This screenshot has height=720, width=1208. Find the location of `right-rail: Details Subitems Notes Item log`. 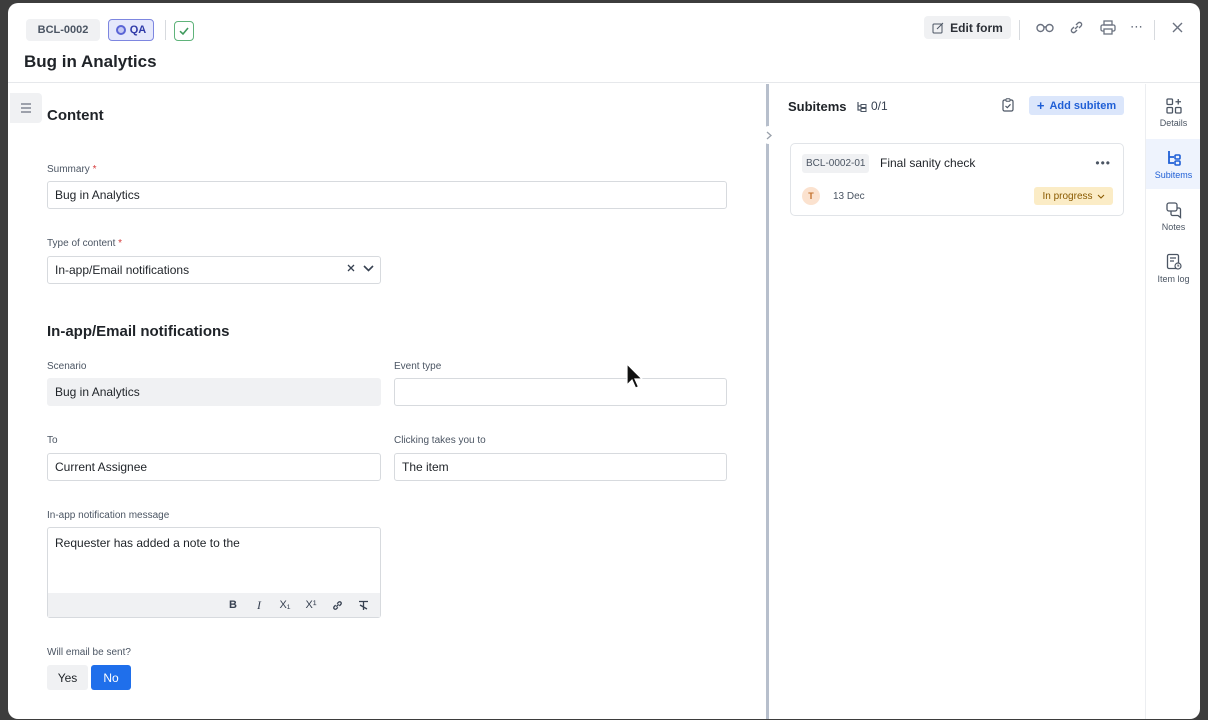

right-rail: Details Subitems Notes Item log is located at coordinates (1172, 401).